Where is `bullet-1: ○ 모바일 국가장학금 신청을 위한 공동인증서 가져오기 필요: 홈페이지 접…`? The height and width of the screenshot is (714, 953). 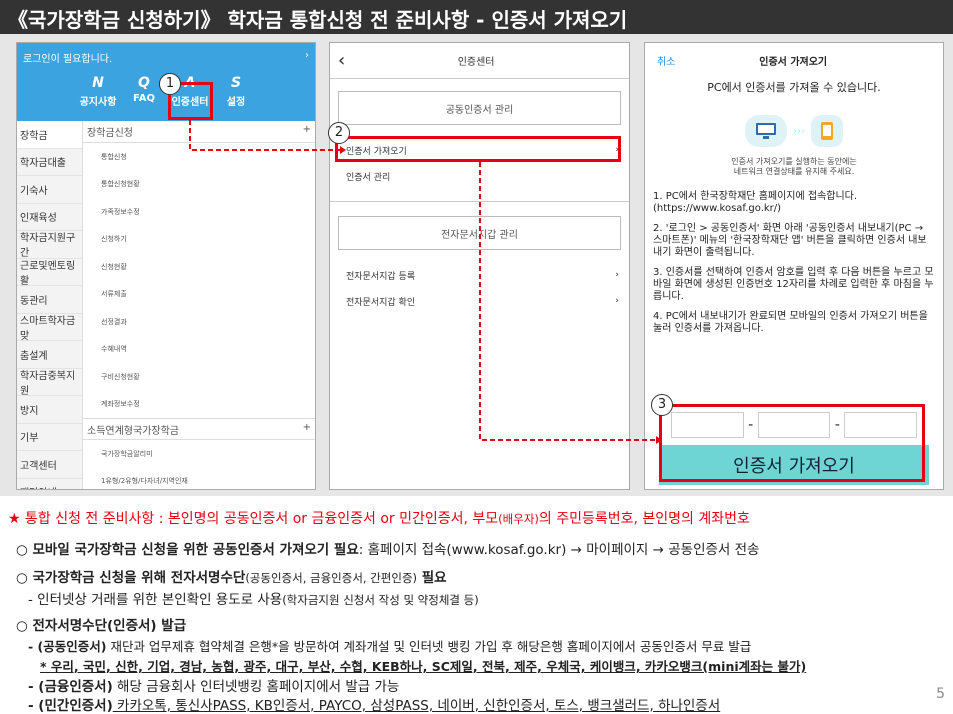 bullet-1: ○ 모바일 국가장학금 신청을 위한 공동인증서 가져오기 필요: 홈페이지 접… is located at coordinates (387, 548).